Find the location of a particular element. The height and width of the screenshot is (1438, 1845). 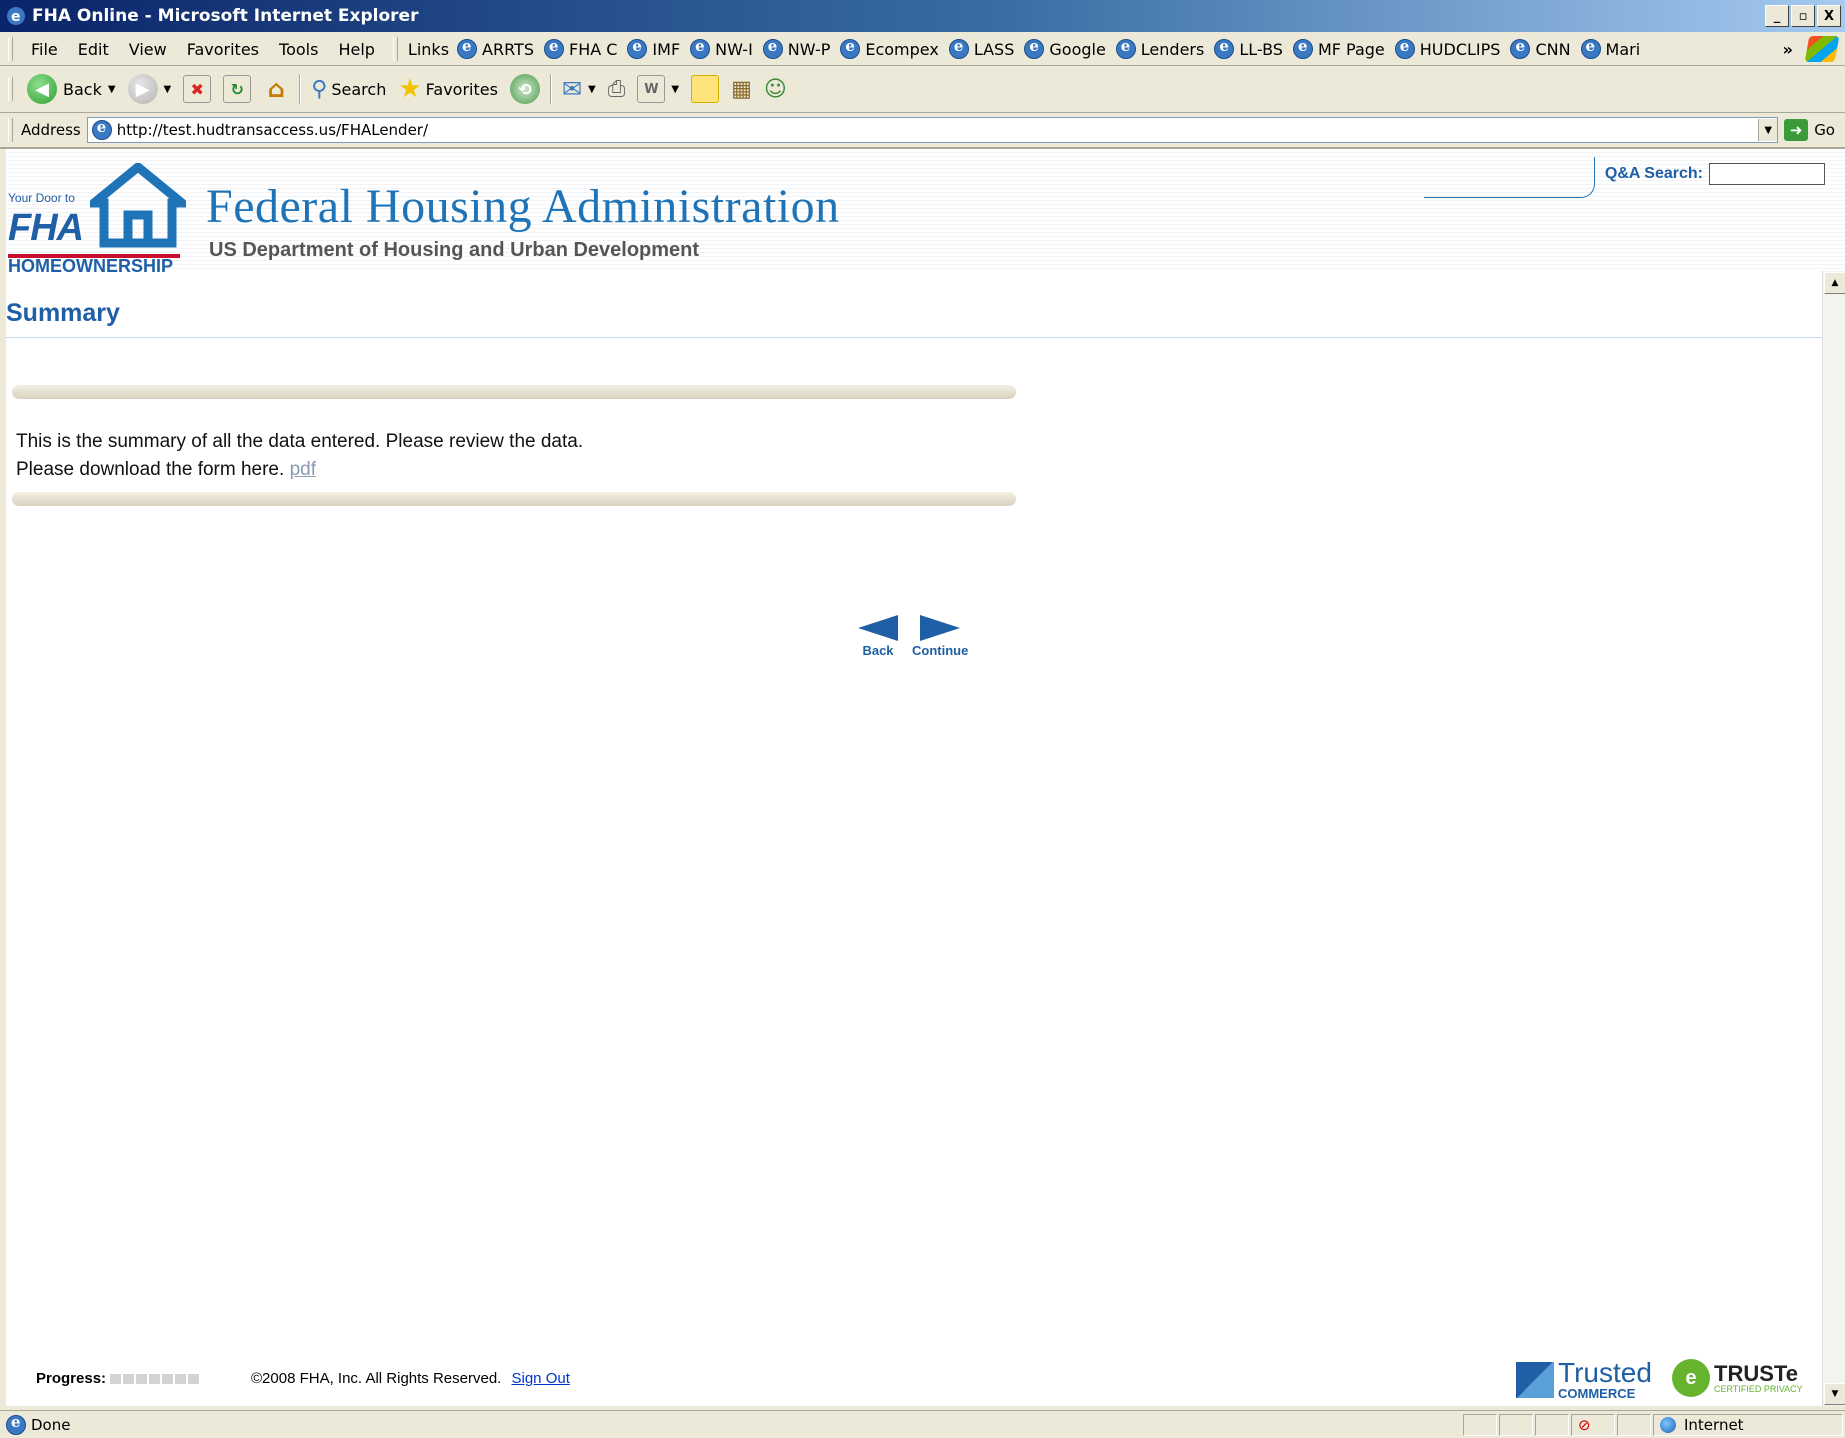

link-ecompex: Ecompex is located at coordinates (892, 48).